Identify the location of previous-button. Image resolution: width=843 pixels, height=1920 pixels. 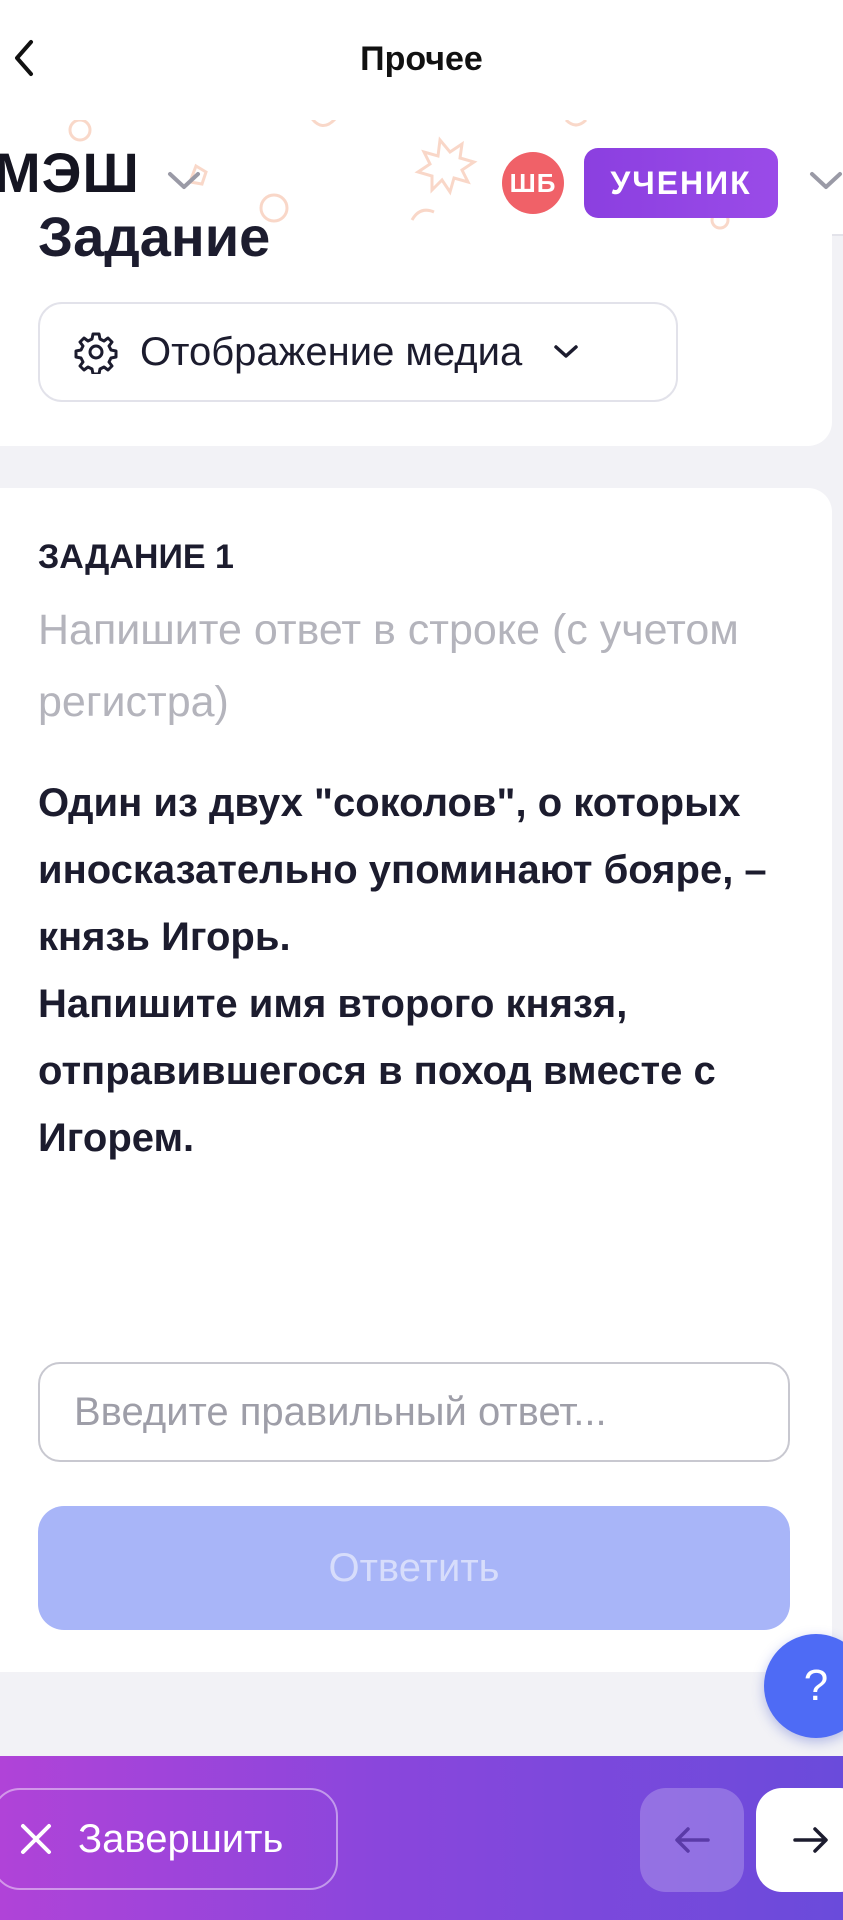
(692, 1840).